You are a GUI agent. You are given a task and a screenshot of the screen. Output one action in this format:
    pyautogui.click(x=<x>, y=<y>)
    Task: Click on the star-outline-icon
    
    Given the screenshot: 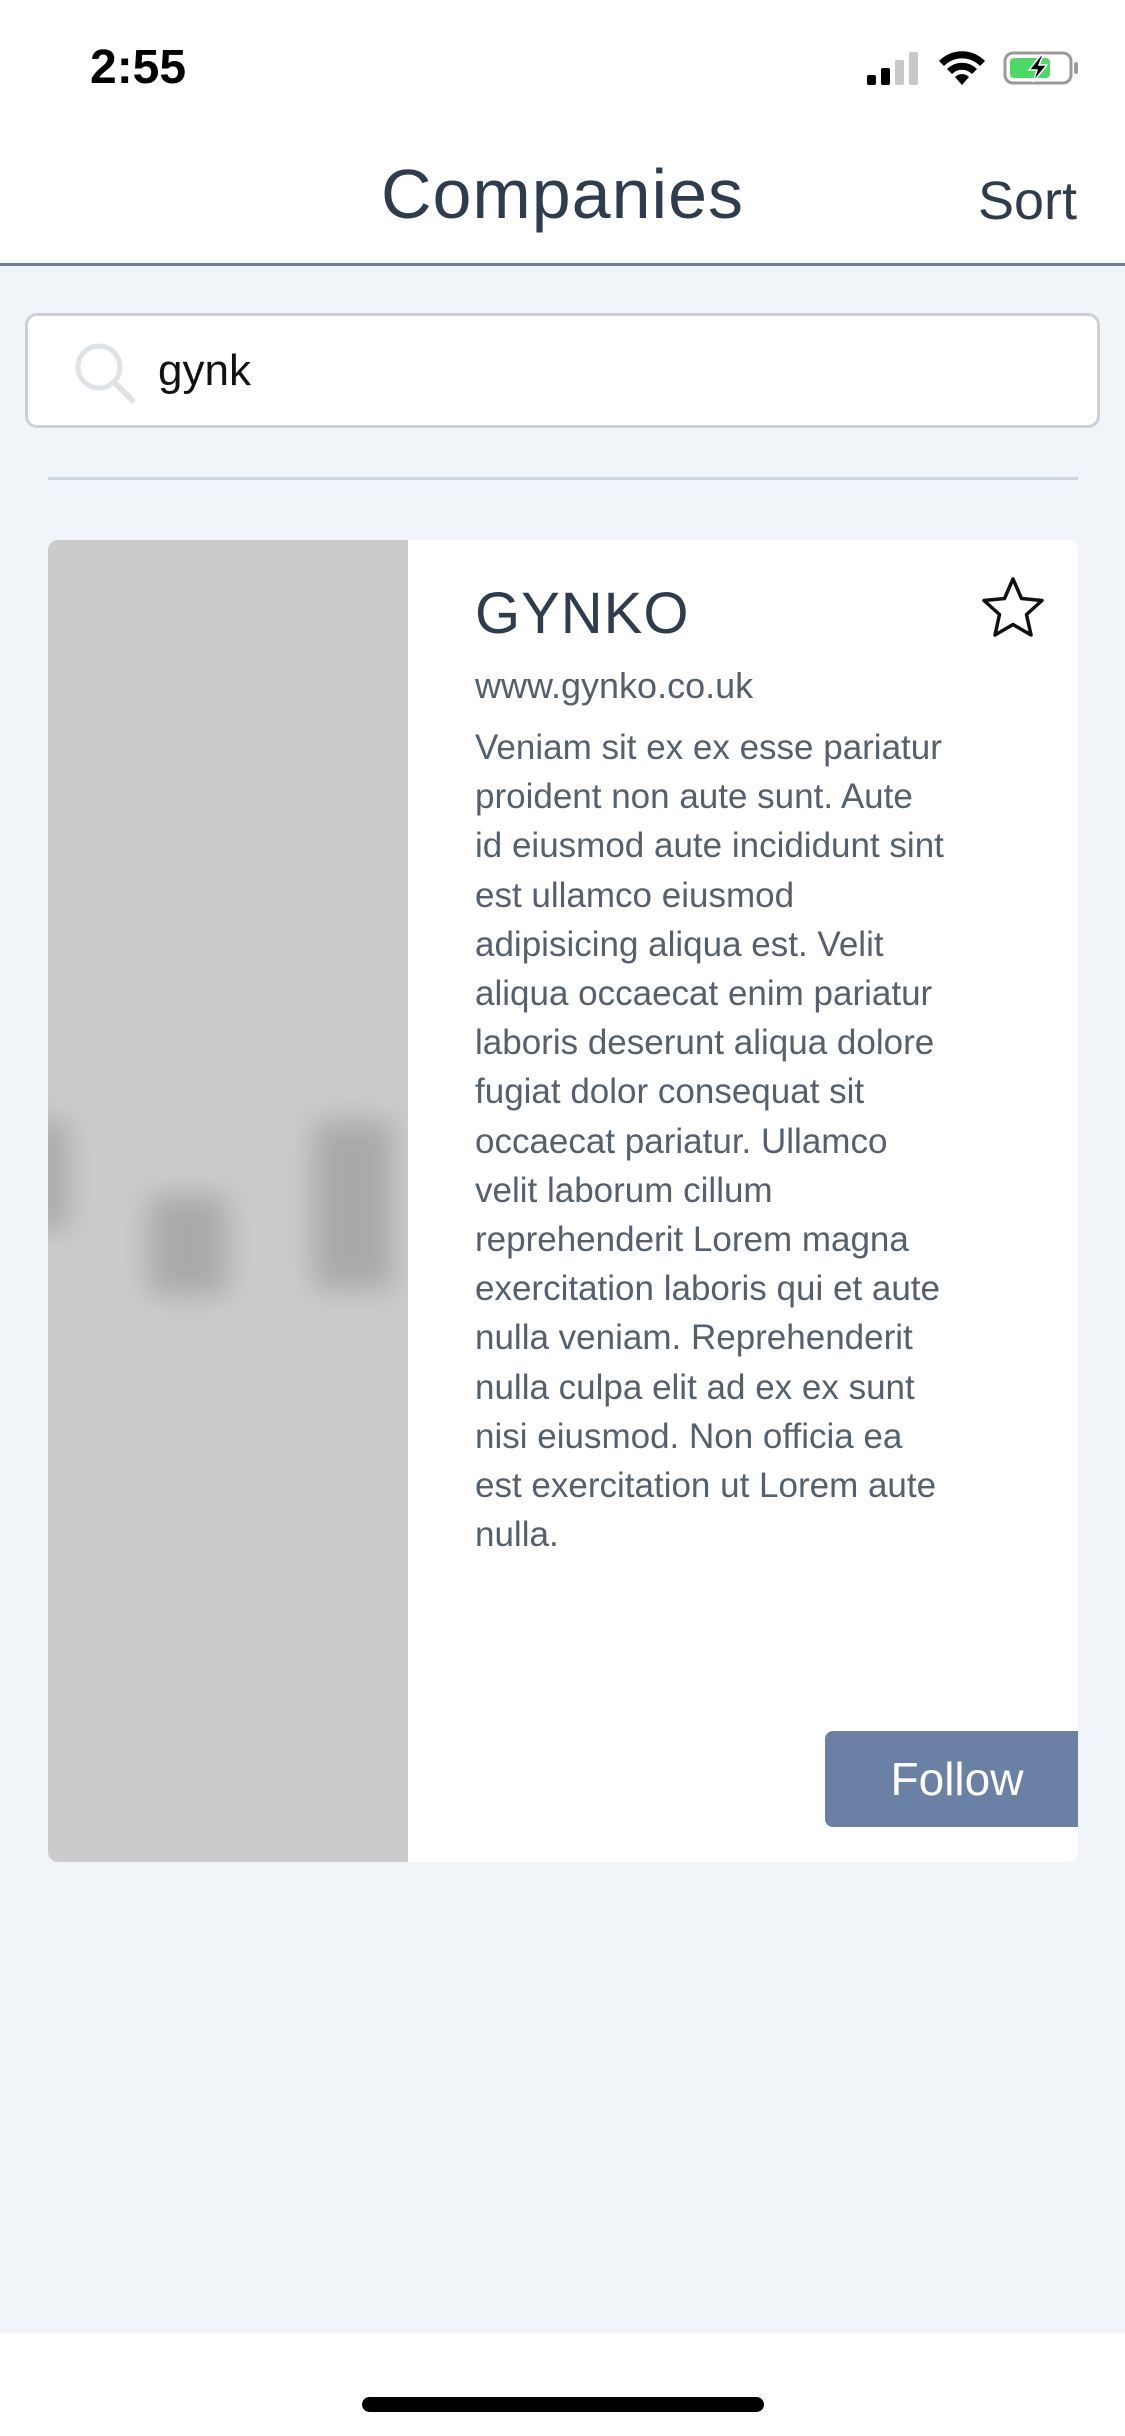 What is the action you would take?
    pyautogui.click(x=1013, y=608)
    